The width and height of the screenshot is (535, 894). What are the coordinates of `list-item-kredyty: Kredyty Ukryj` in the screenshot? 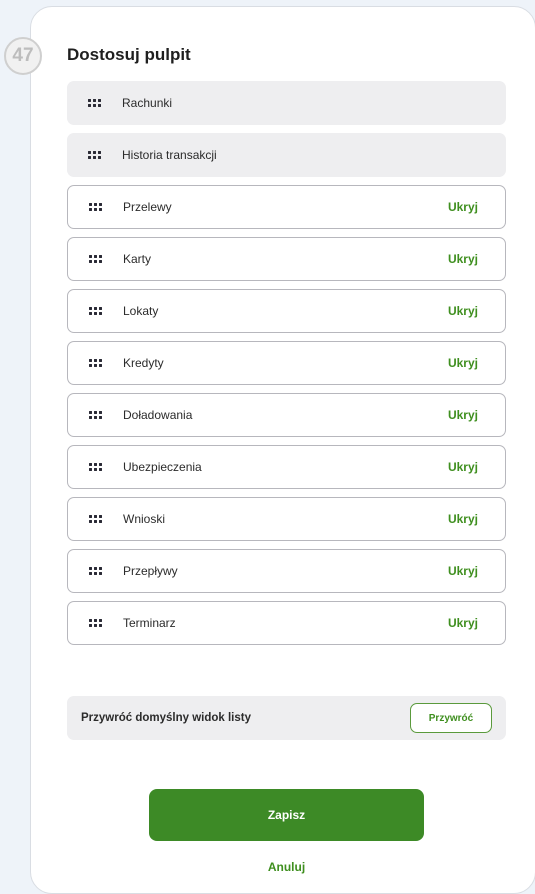 It's located at (286, 363).